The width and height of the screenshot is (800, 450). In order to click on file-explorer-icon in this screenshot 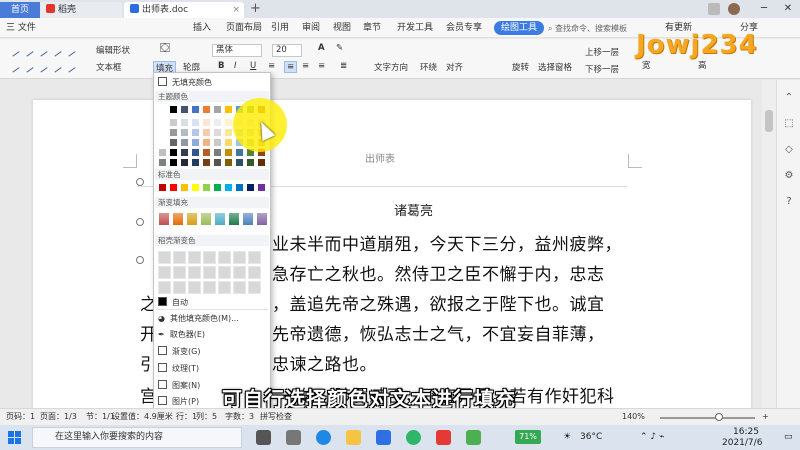, I will do `click(353, 437)`.